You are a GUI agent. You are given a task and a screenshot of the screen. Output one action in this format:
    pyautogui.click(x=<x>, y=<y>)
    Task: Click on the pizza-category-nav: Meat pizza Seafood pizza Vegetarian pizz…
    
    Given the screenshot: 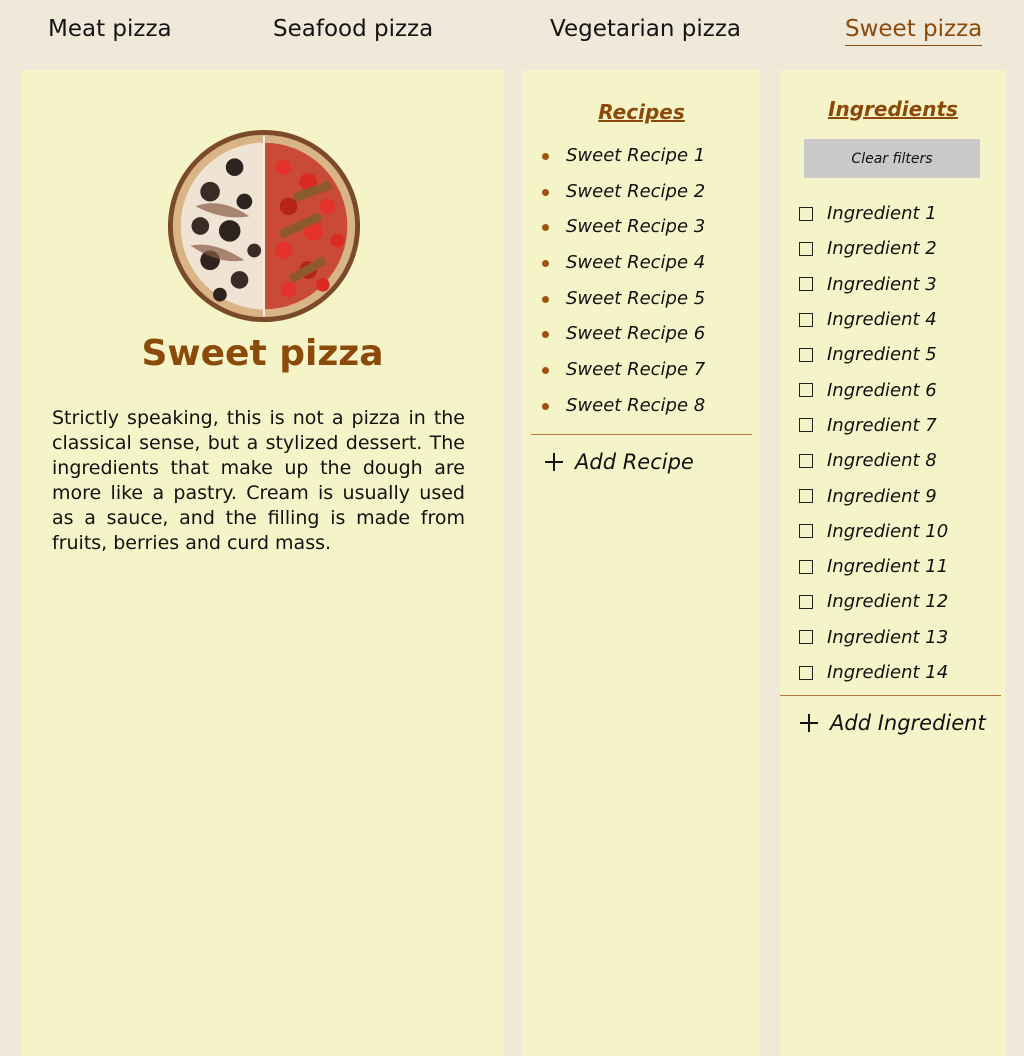 What is the action you would take?
    pyautogui.click(x=512, y=35)
    